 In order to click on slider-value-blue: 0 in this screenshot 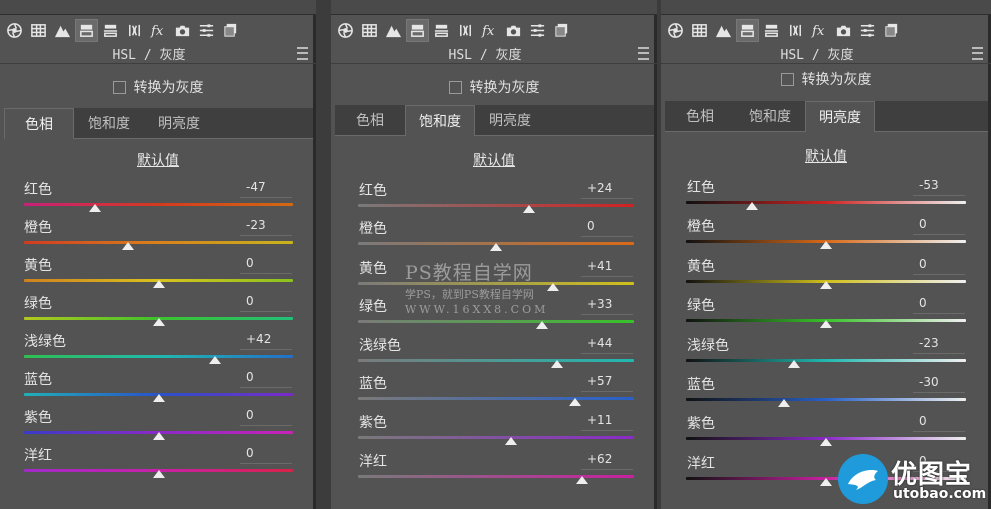, I will do `click(250, 377)`.